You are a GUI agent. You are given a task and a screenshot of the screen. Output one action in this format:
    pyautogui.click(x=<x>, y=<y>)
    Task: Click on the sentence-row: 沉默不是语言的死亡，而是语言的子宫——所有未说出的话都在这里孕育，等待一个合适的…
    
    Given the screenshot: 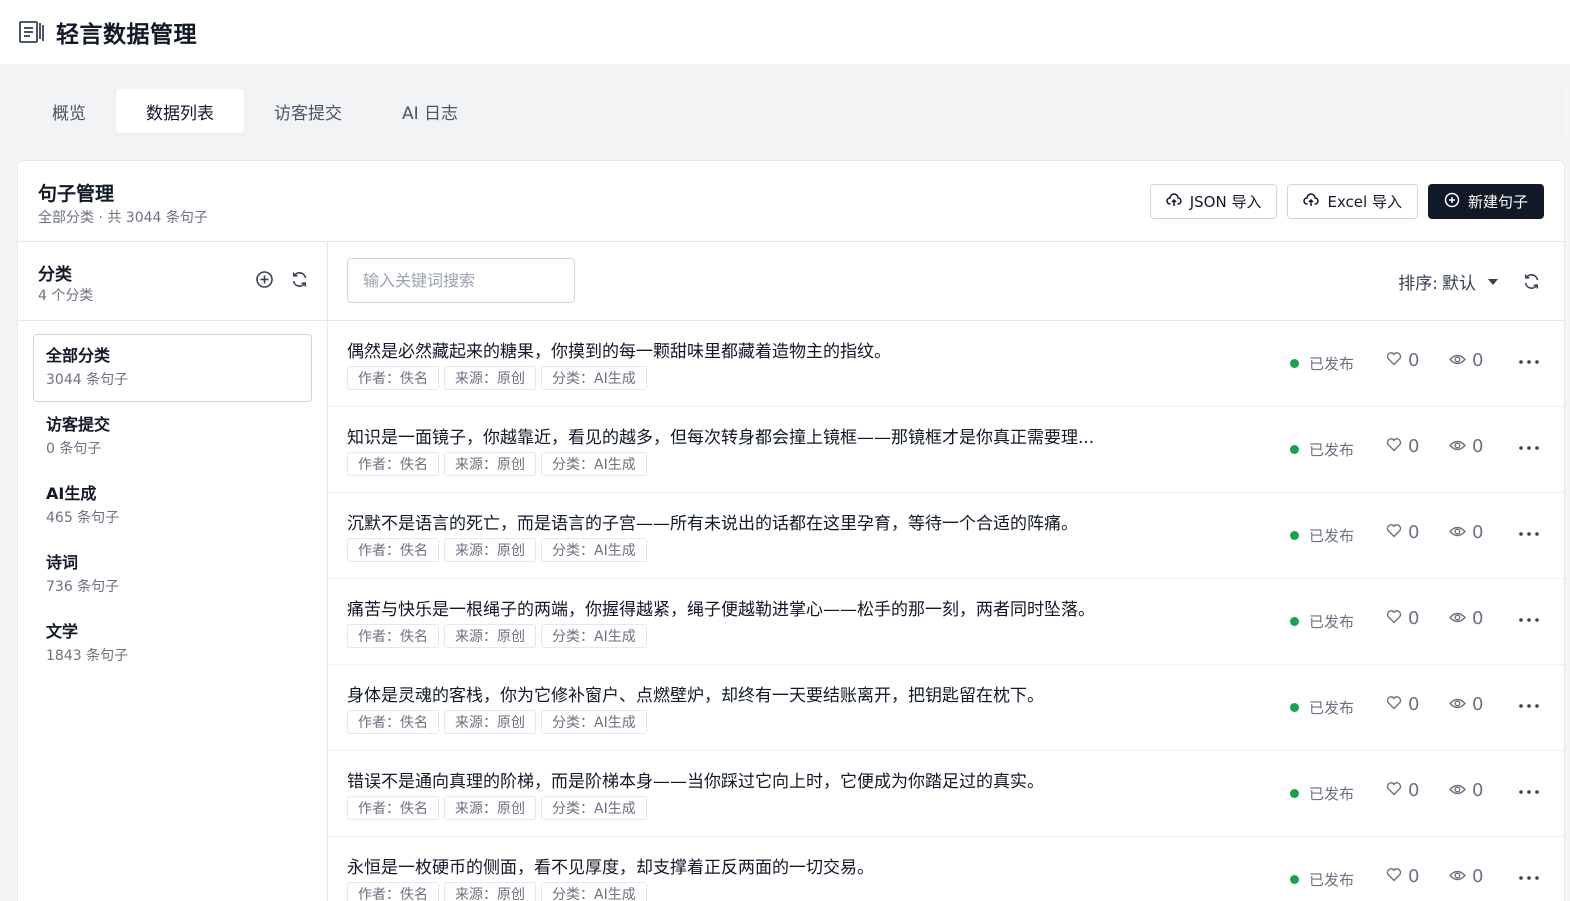 What is the action you would take?
    pyautogui.click(x=946, y=536)
    